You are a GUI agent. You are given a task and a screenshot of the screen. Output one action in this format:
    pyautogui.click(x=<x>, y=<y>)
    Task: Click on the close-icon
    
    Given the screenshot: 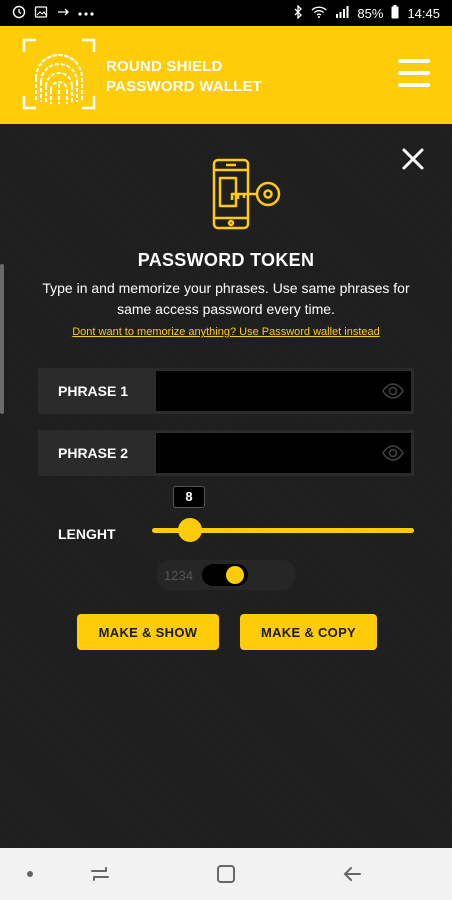 What is the action you would take?
    pyautogui.click(x=413, y=159)
    